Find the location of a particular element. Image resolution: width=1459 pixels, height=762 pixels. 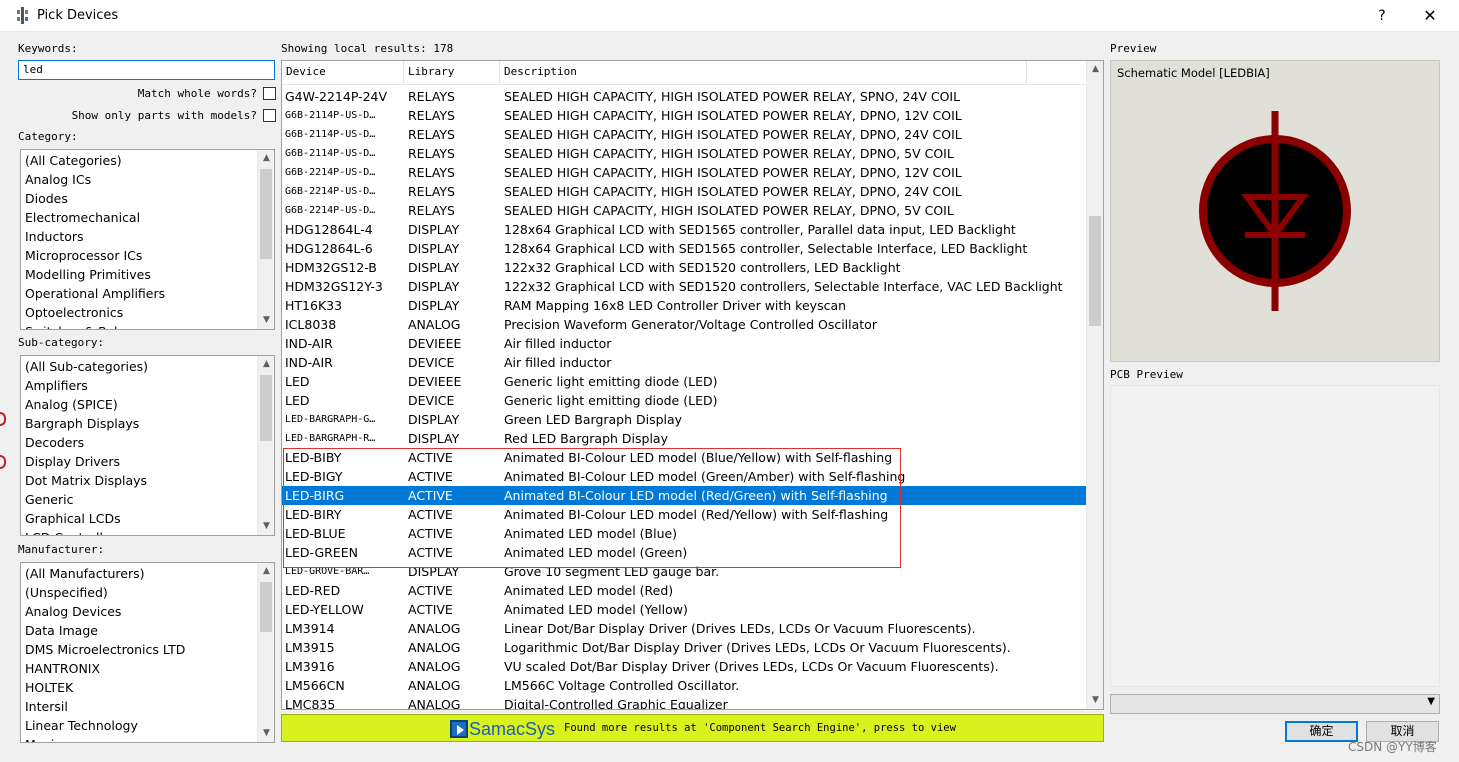

list-item: Amplifiers is located at coordinates (147, 385).